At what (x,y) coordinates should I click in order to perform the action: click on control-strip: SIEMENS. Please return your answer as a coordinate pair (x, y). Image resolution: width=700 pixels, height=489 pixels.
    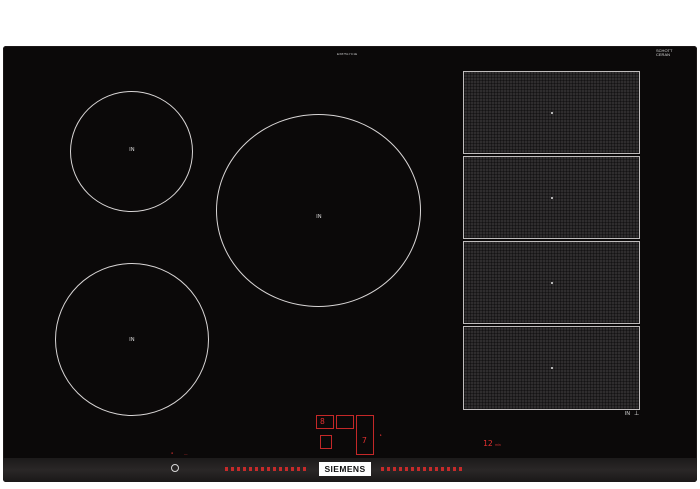
    Looking at the image, I should click on (350, 470).